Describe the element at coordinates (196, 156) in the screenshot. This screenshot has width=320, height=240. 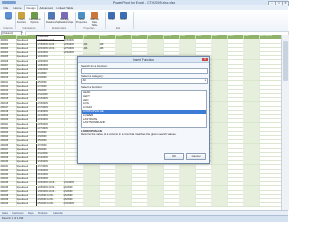
I see `cancel-button: Cancel` at that location.